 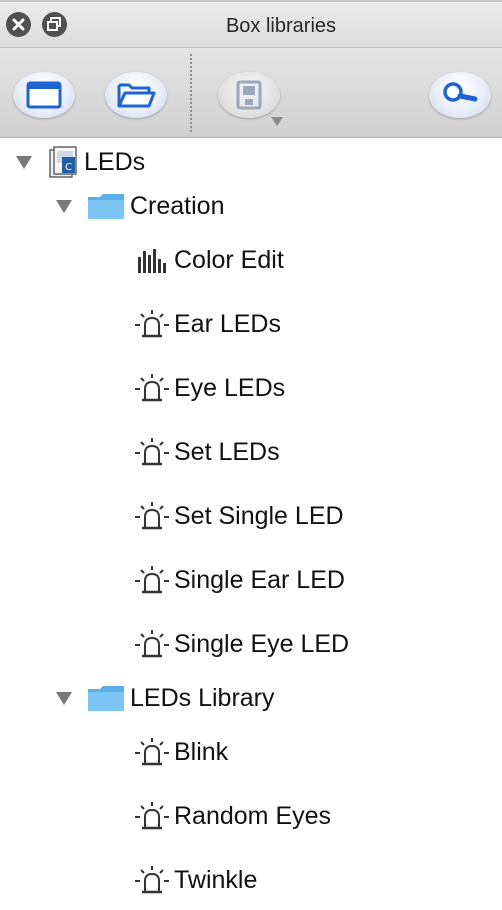 I want to click on search-icon, so click(x=460, y=92).